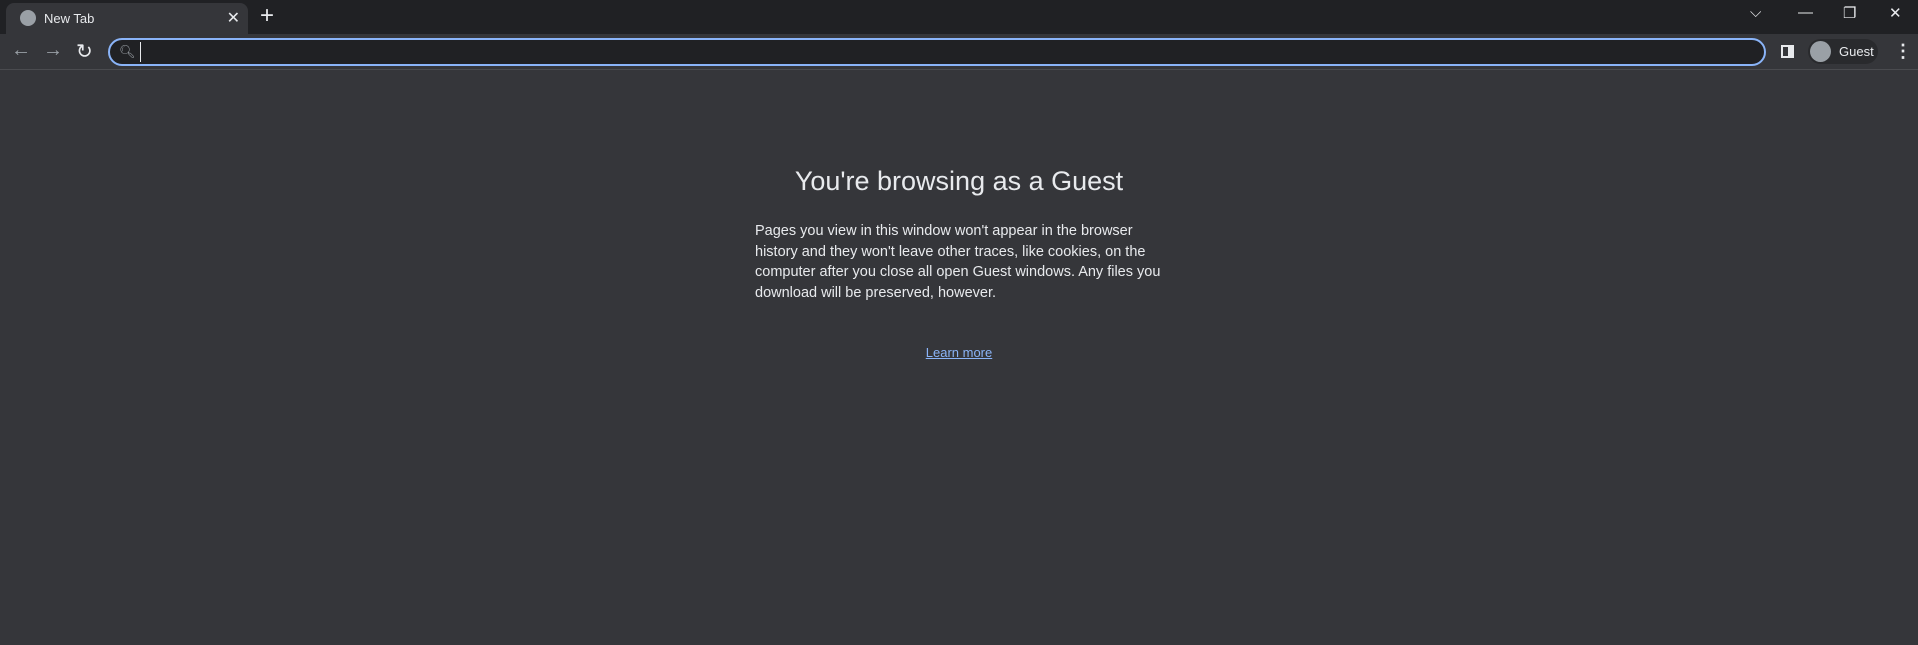 This screenshot has width=1918, height=645. What do you see at coordinates (959, 17) in the screenshot?
I see `tab-strip: New Tab ✕ + ⌵ — ❐ ✕` at bounding box center [959, 17].